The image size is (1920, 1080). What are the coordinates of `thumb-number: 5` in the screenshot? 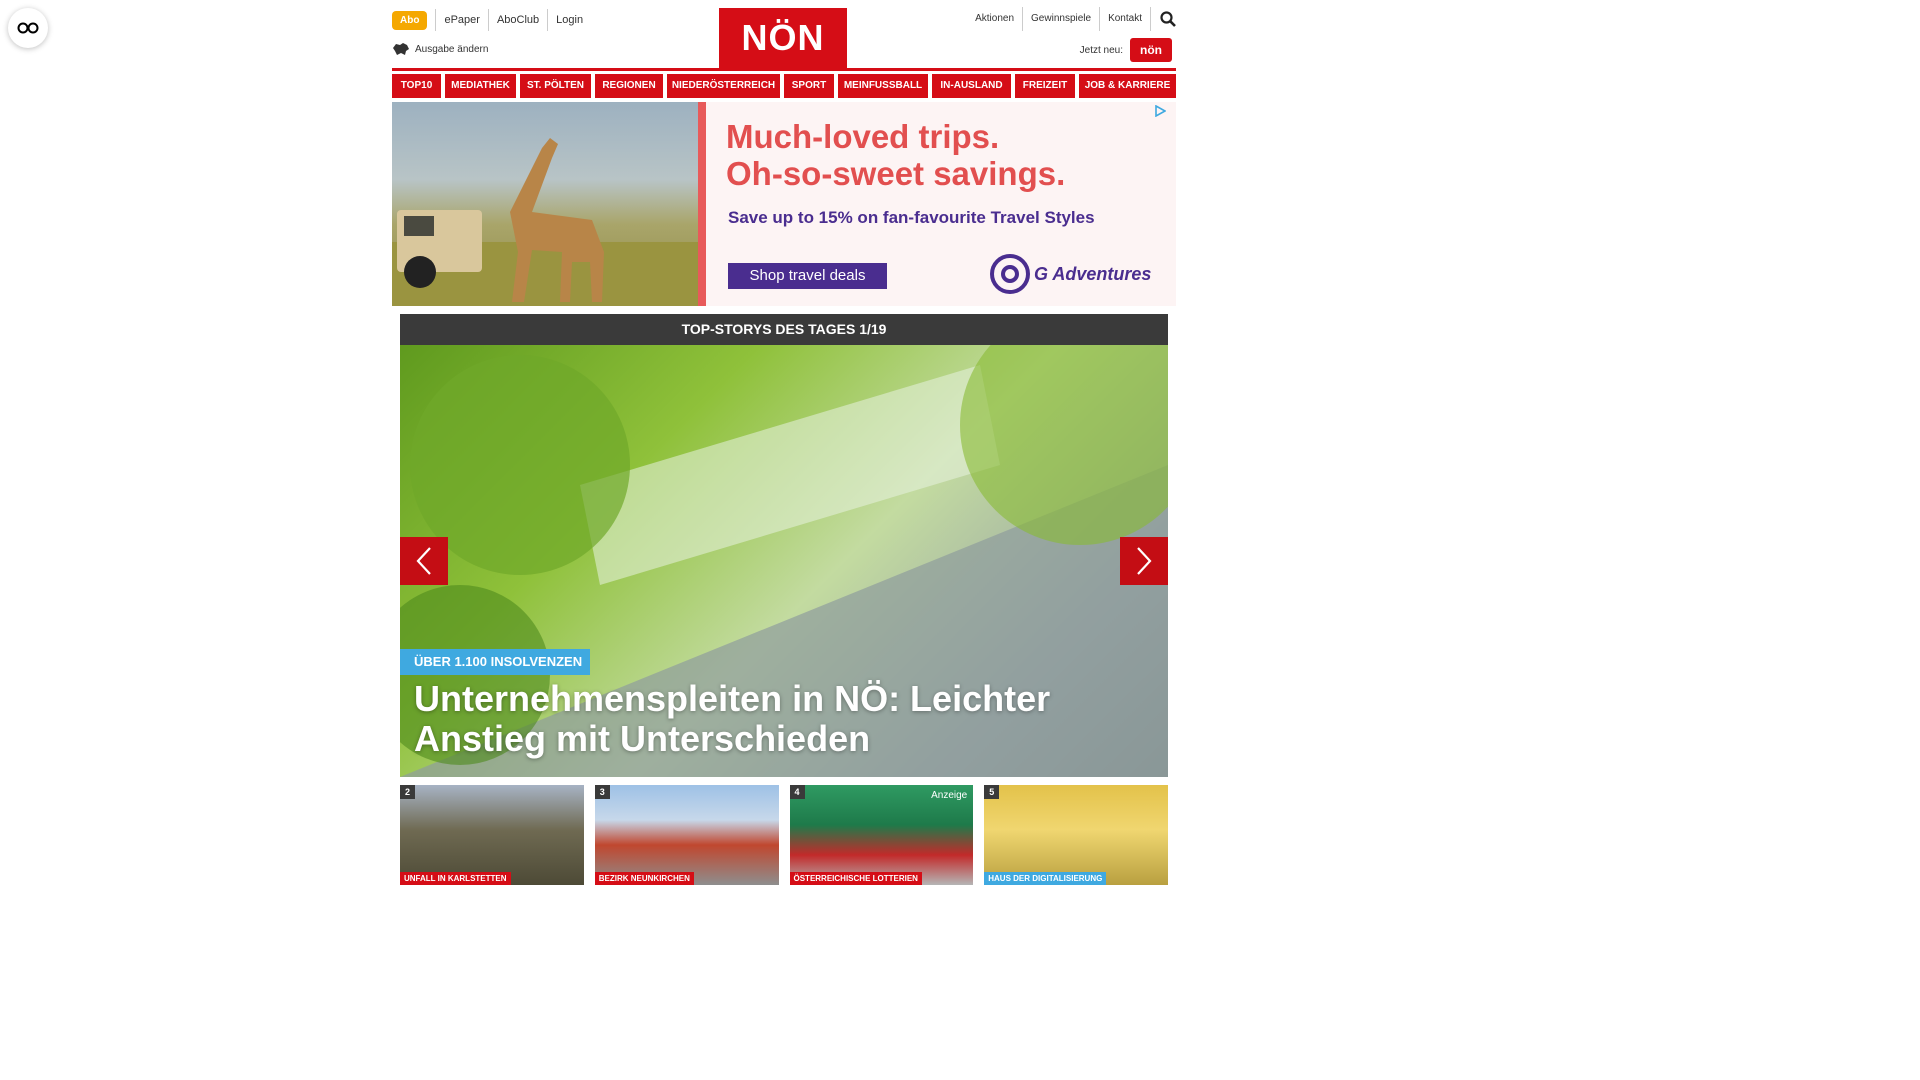 It's located at (992, 792).